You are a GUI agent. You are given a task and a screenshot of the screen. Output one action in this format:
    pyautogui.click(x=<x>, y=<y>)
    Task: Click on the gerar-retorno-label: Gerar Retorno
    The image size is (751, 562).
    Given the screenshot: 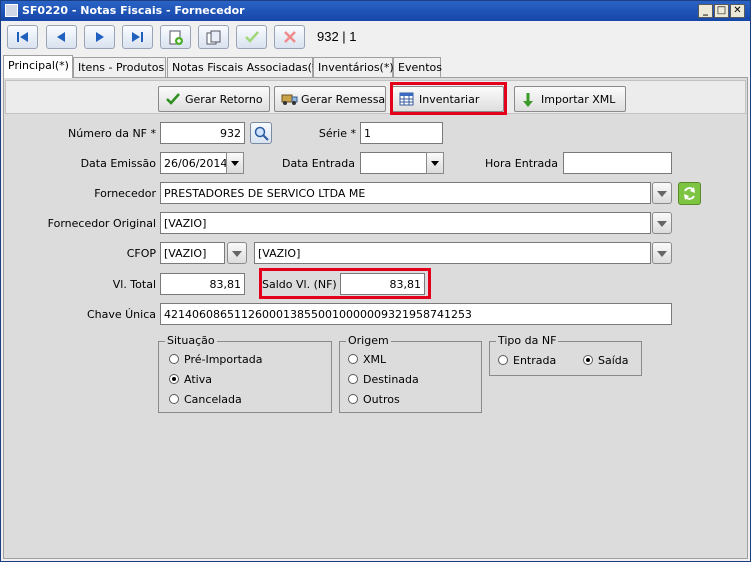 What is the action you would take?
    pyautogui.click(x=224, y=99)
    